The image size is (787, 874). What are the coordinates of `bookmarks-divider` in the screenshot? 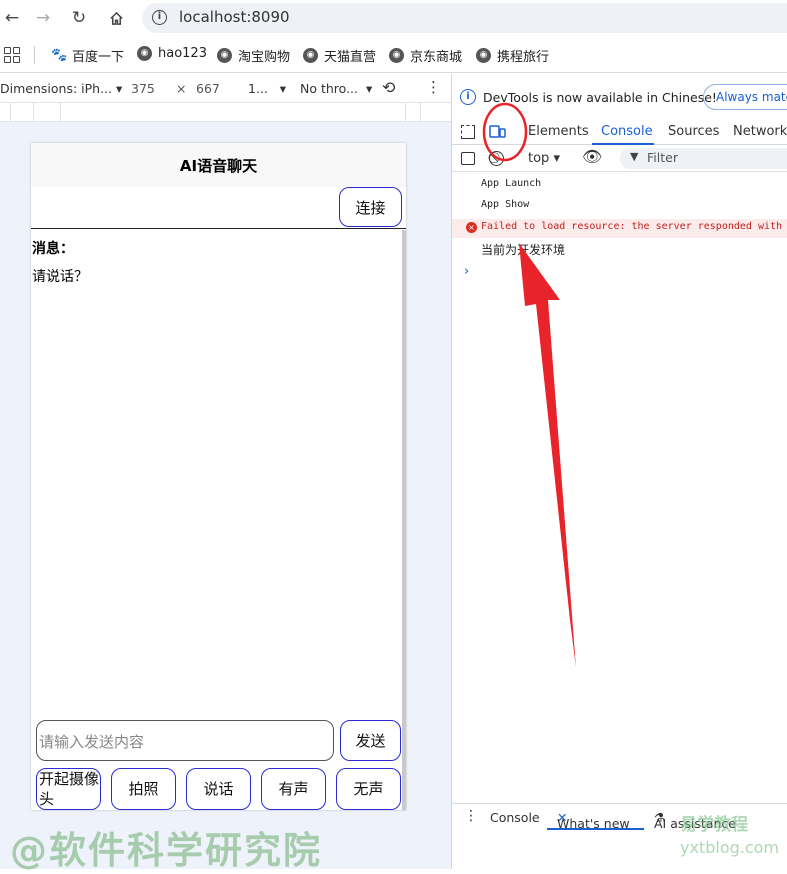 It's located at (34, 55).